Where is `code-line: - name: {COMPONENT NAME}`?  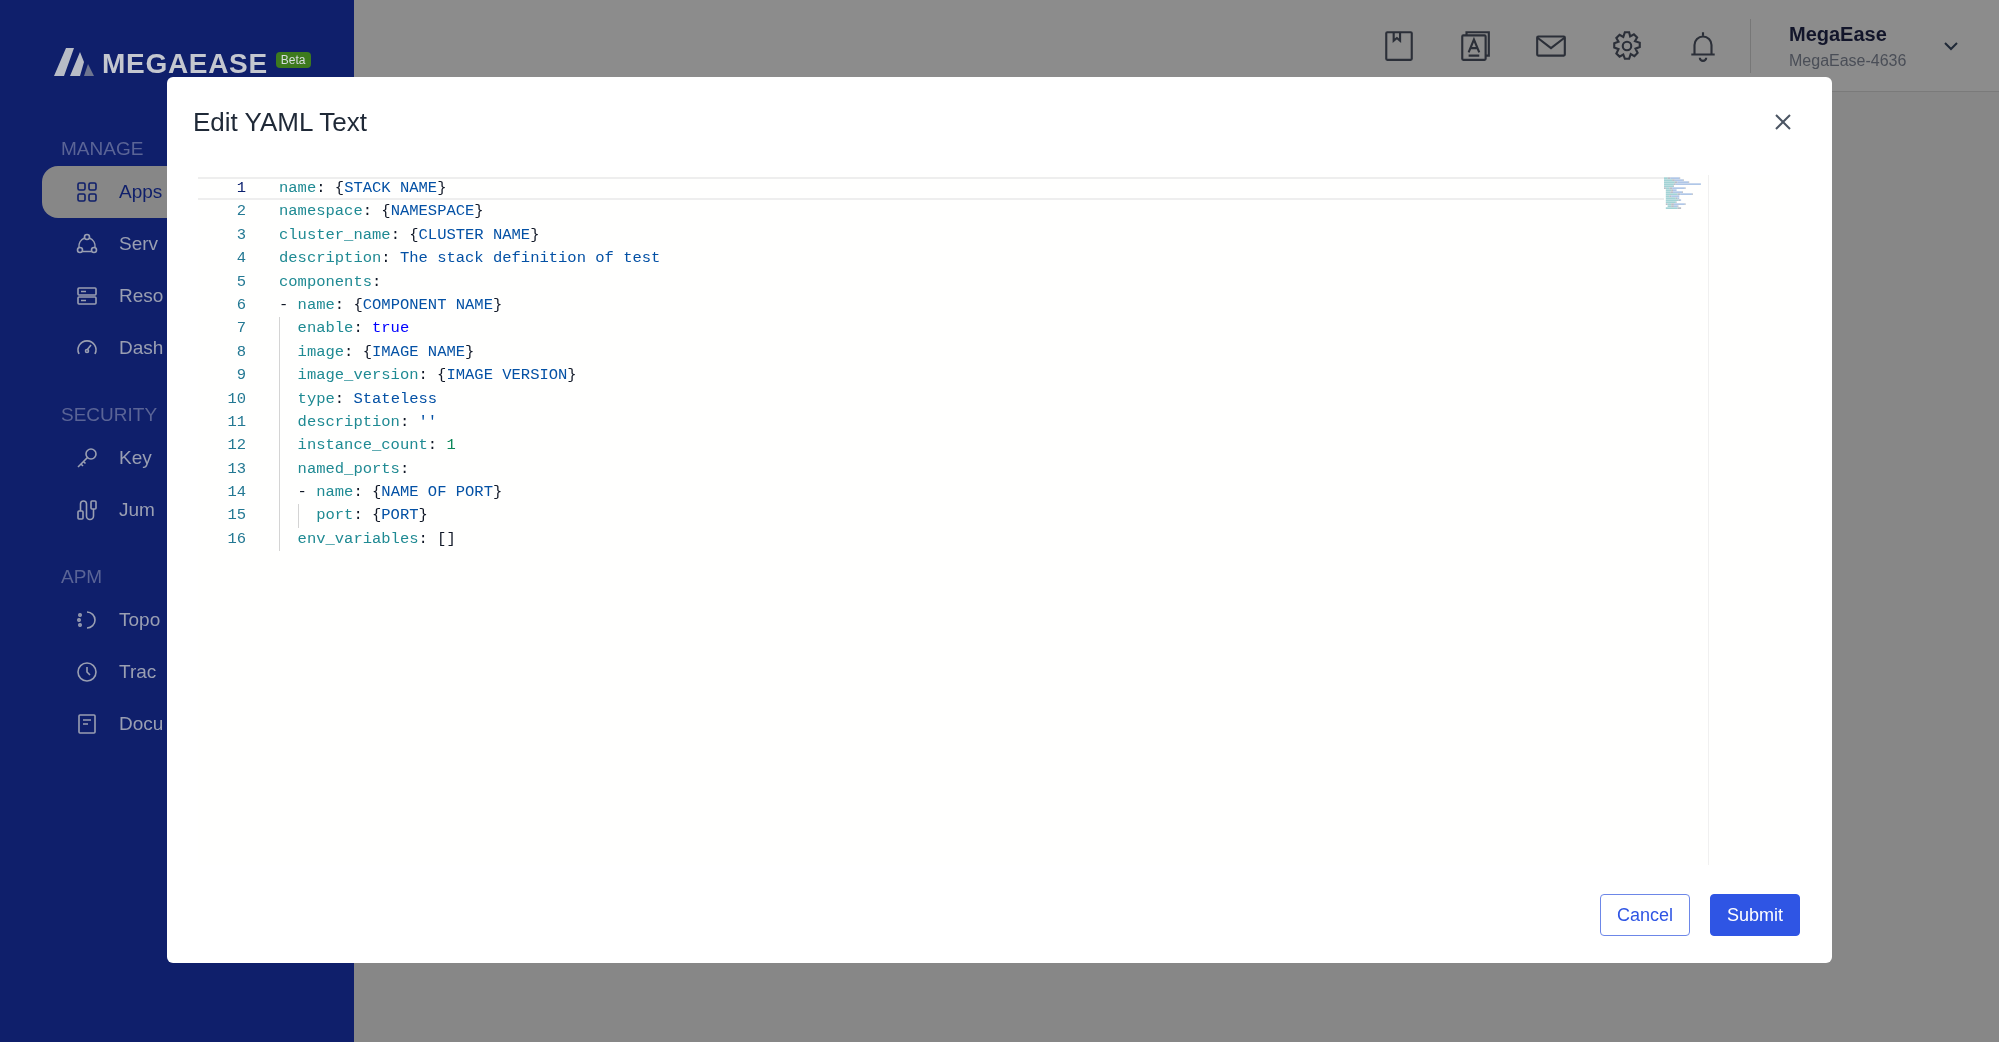 code-line: - name: {COMPONENT NAME} is located at coordinates (391, 305).